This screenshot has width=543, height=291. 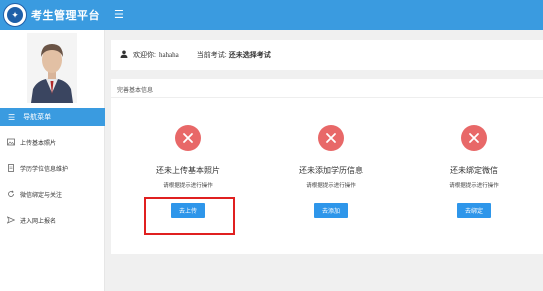 I want to click on document-icon, so click(x=11, y=168).